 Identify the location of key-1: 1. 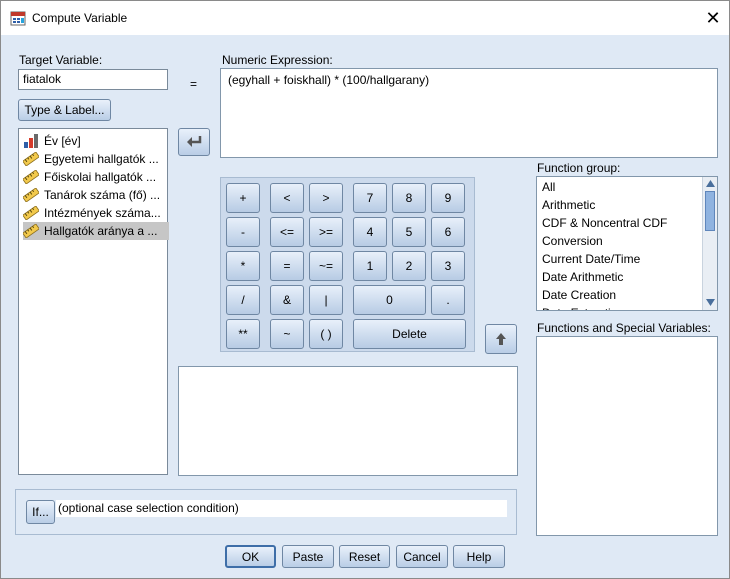
(370, 266).